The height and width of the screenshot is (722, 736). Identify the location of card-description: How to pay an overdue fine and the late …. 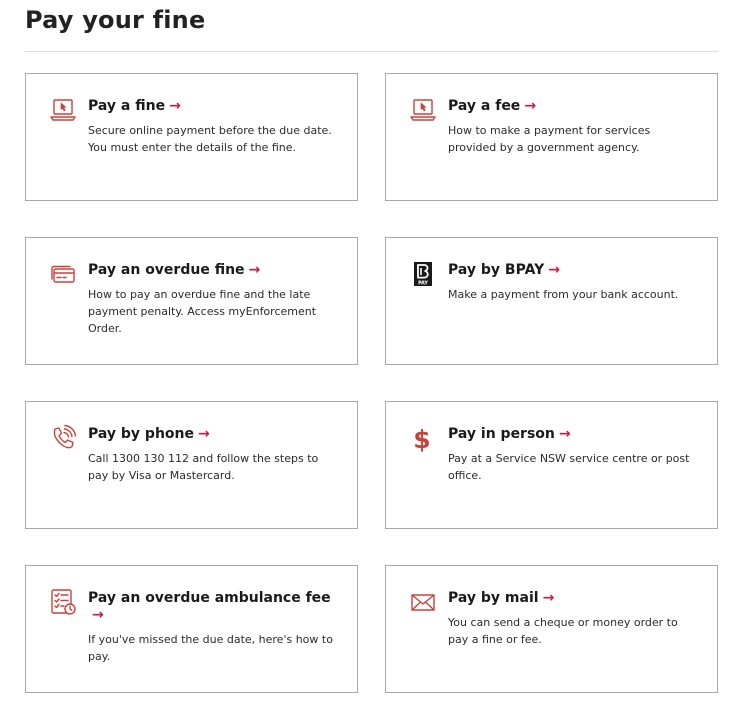
(202, 311).